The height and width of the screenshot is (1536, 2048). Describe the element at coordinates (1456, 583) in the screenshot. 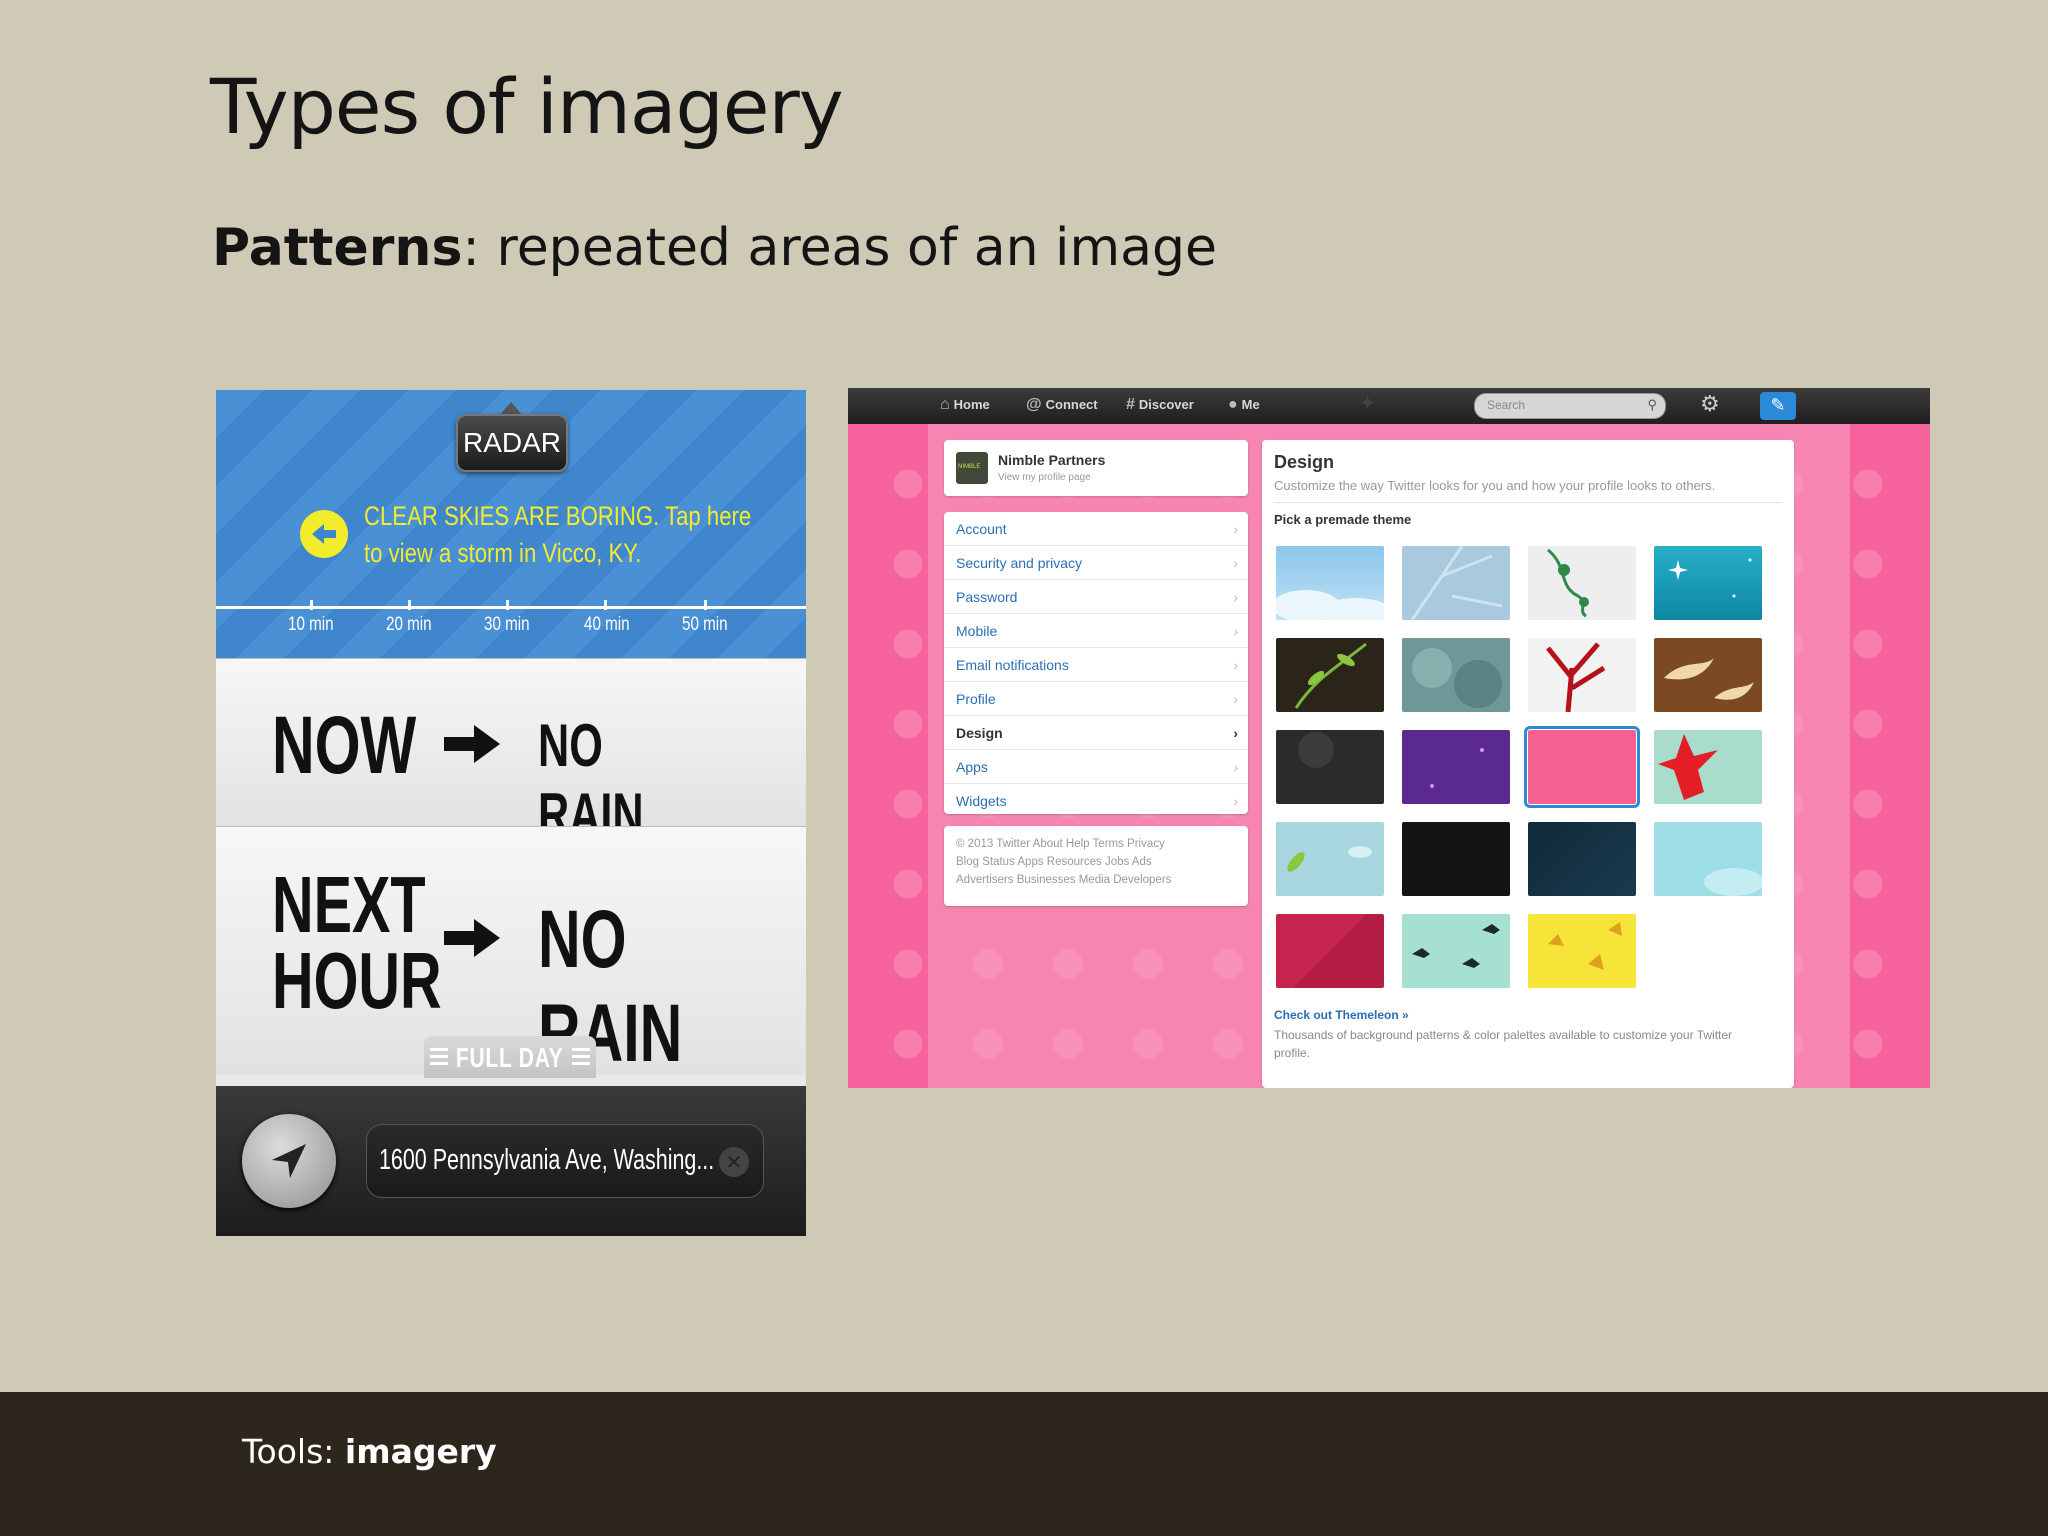

I see `theme-swatch-tree` at that location.